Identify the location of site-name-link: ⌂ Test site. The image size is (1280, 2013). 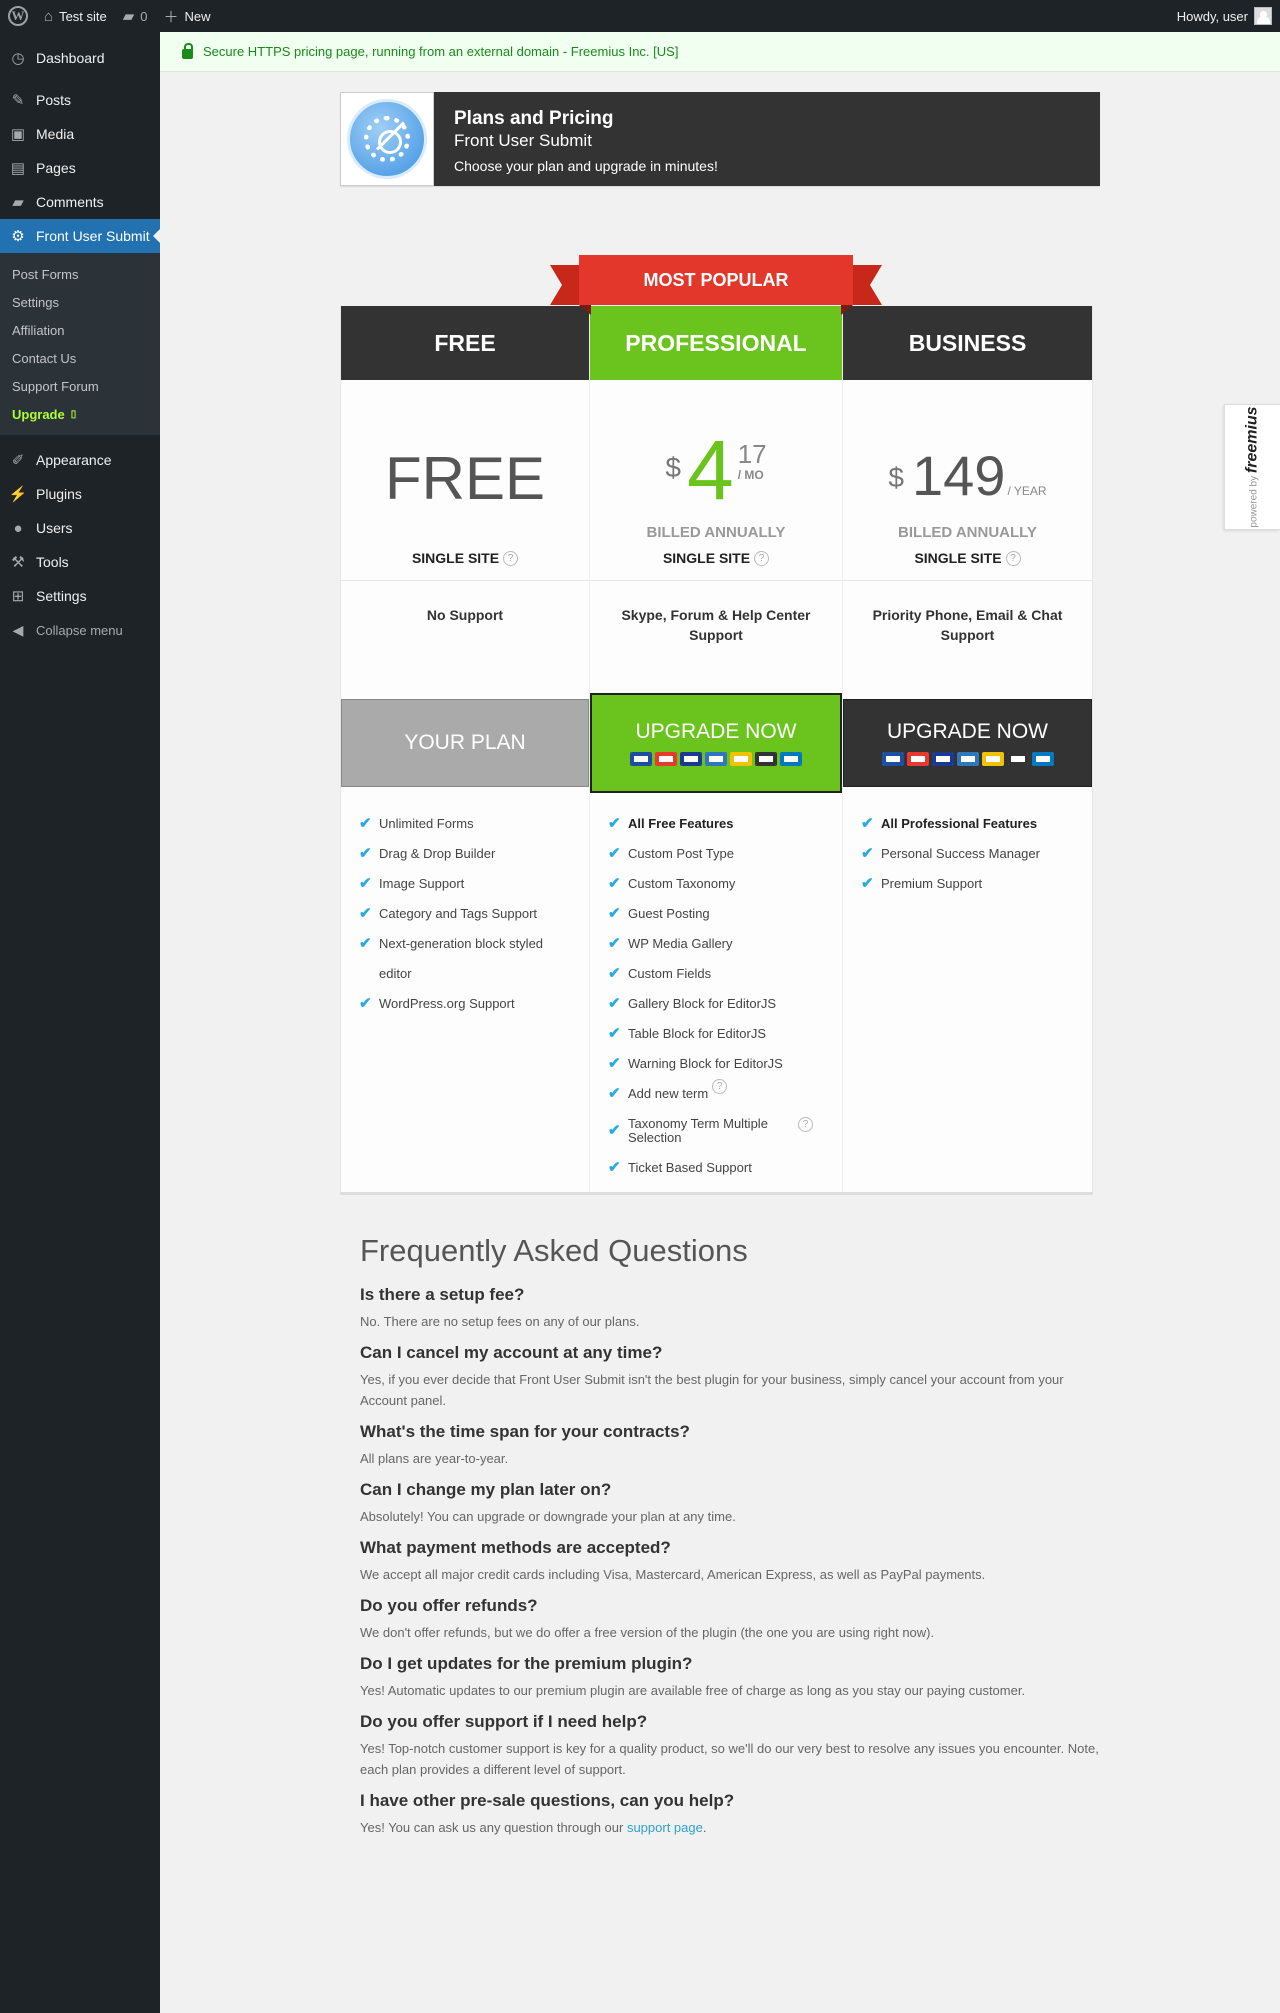
(75, 16).